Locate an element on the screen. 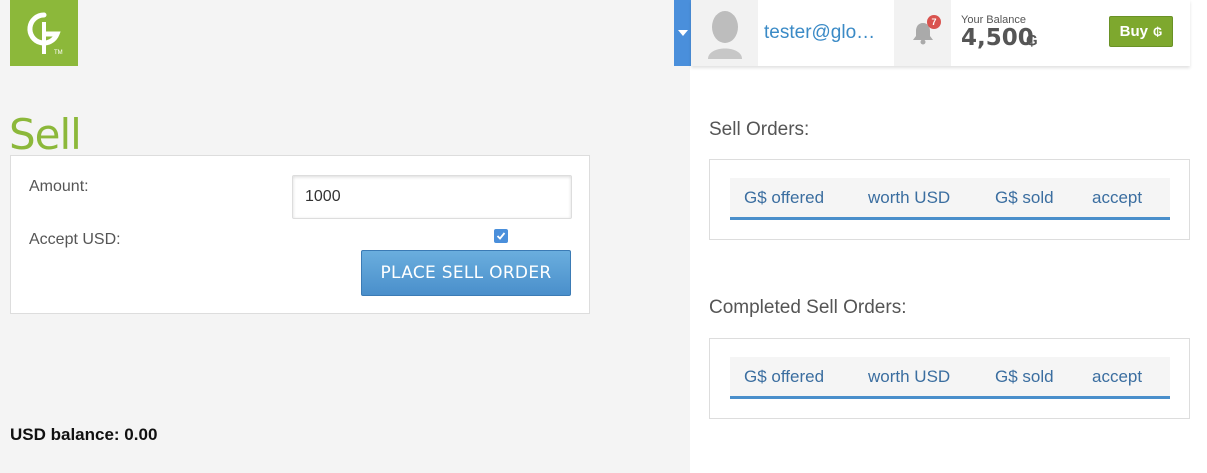  notification-badge: 7 is located at coordinates (934, 22).